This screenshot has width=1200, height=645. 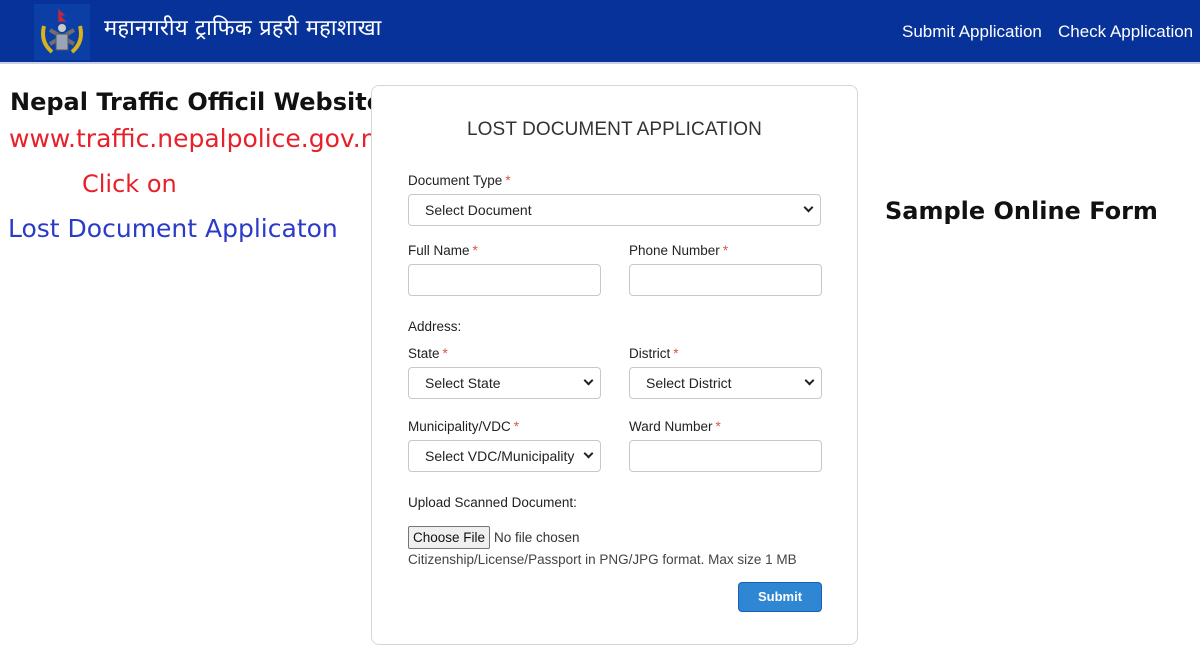 What do you see at coordinates (449, 537) in the screenshot?
I see `choose-file-button: Choose File` at bounding box center [449, 537].